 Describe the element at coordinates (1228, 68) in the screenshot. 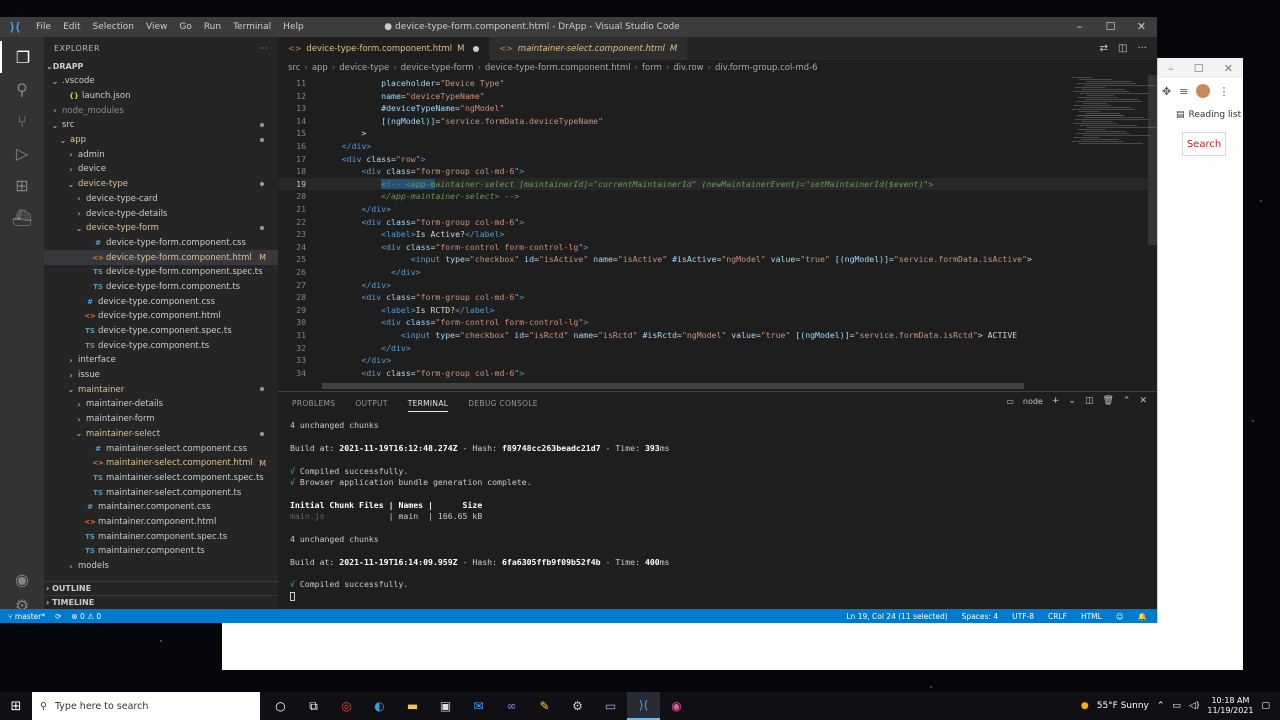

I see `close-icon: ✕` at that location.